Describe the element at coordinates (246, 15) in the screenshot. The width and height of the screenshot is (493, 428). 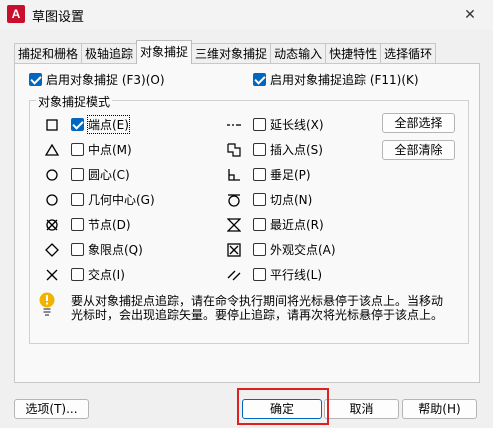
I see `title-bar: A 草图设置 ✕` at that location.